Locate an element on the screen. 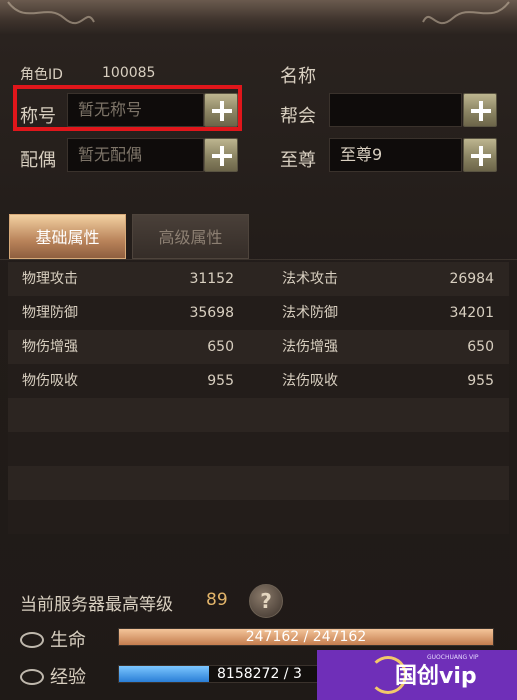  watermark-badge: 国创vip GUOCHUANG VIP is located at coordinates (417, 675).